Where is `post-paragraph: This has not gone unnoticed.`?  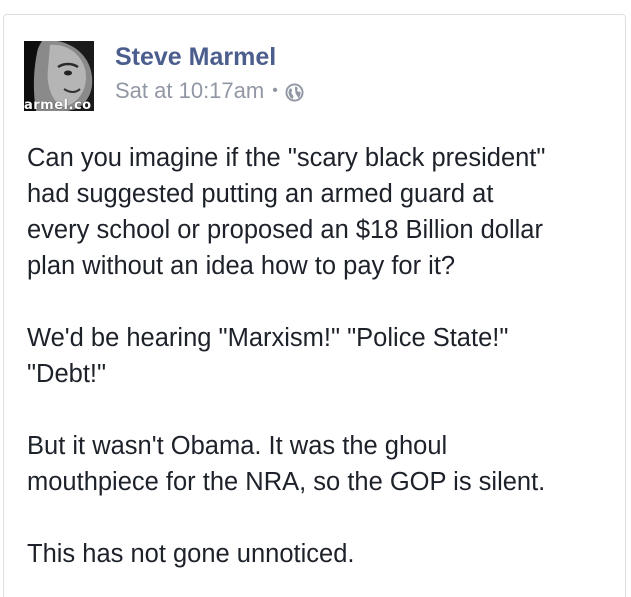 post-paragraph: This has not gone unnoticed. is located at coordinates (191, 554).